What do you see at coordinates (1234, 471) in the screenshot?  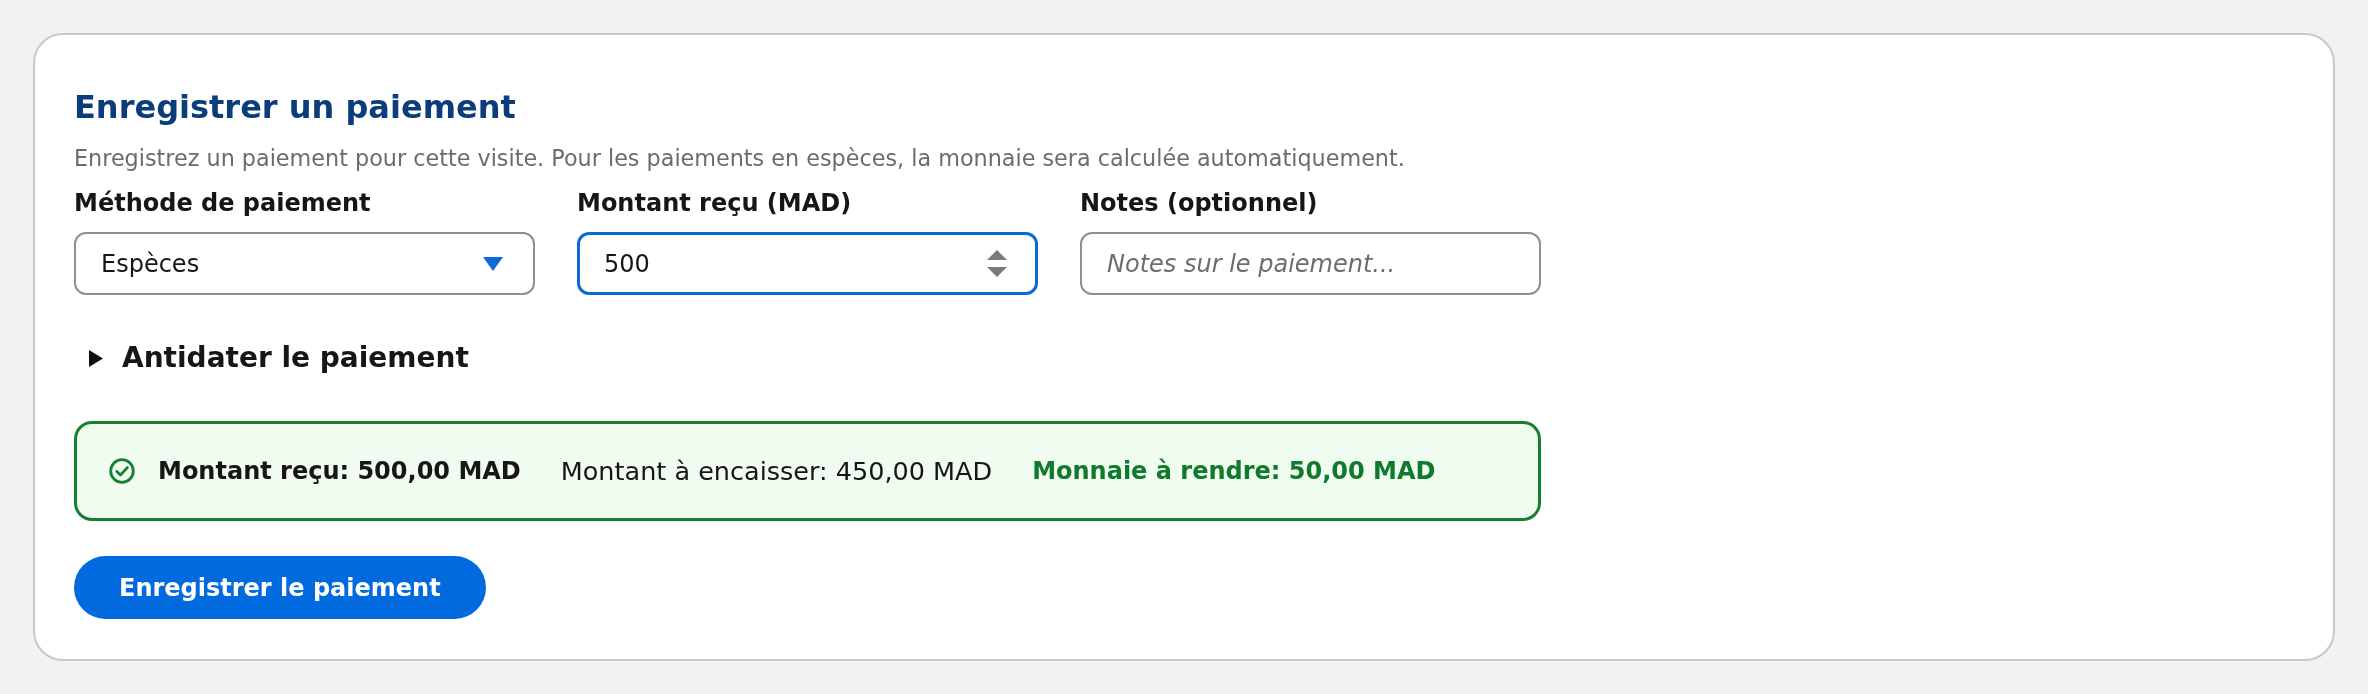 I see `change-amount: Monnaie à rendre: 50,00 MAD` at bounding box center [1234, 471].